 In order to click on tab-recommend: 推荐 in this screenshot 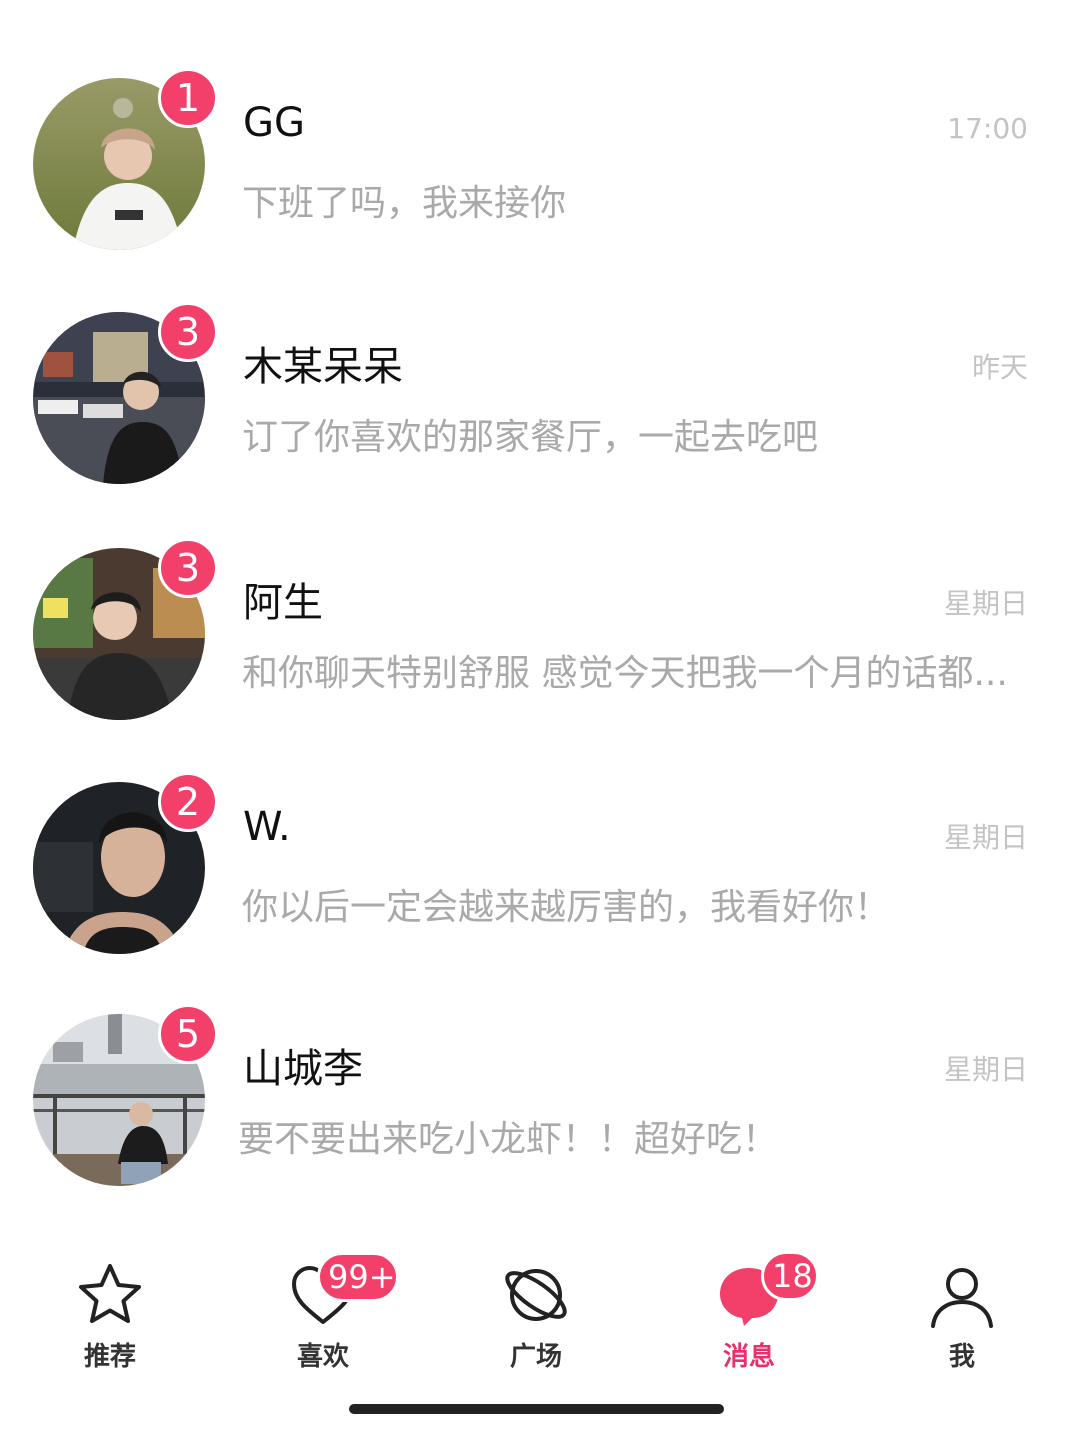, I will do `click(110, 1315)`.